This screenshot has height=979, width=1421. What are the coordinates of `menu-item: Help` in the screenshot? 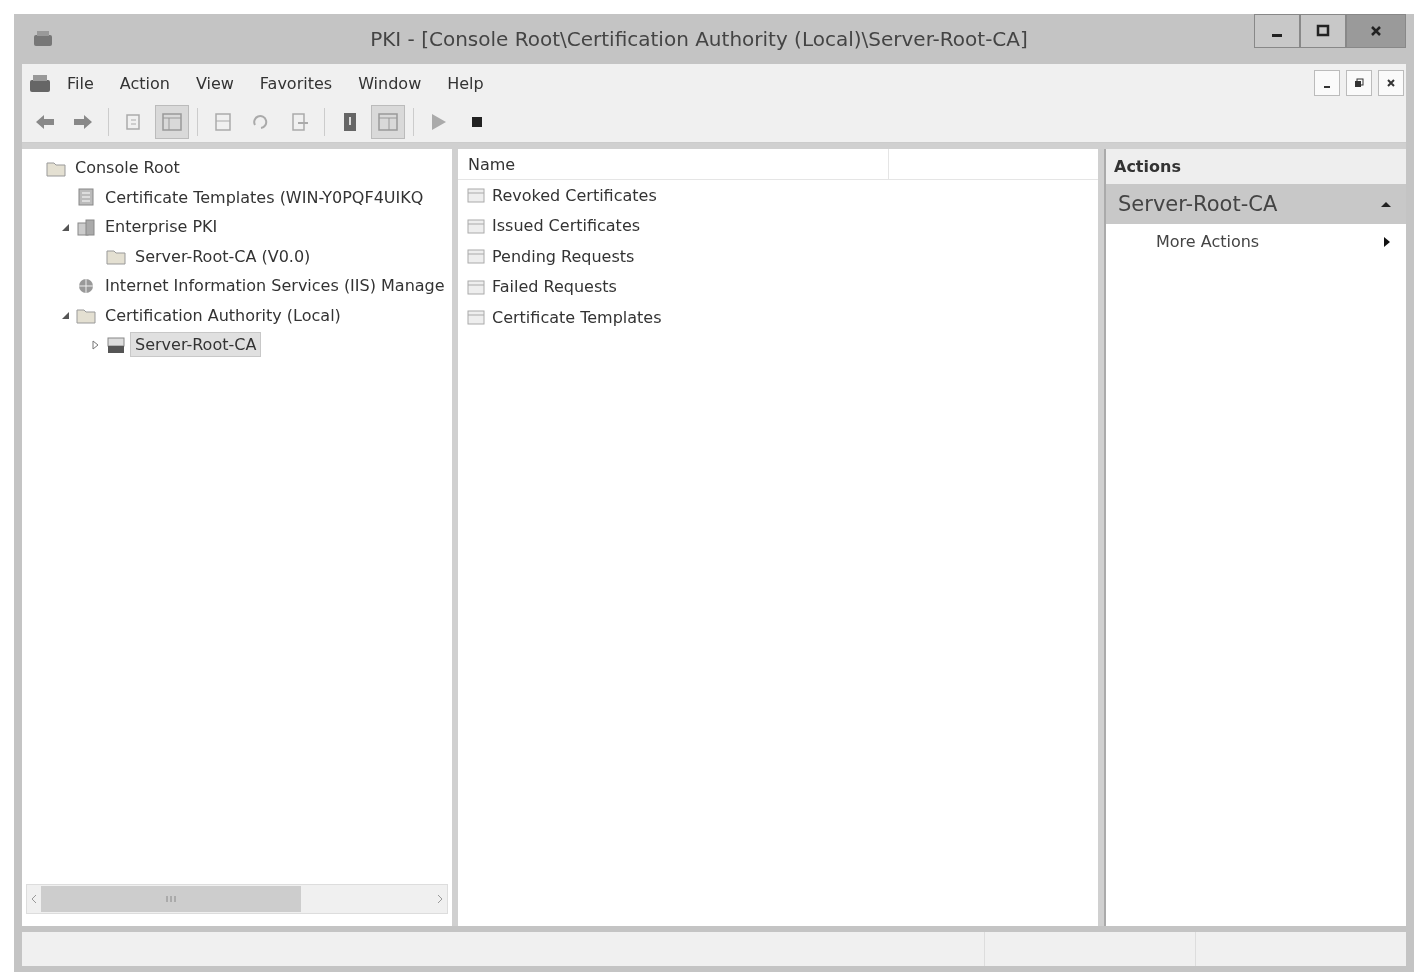 It's located at (465, 83).